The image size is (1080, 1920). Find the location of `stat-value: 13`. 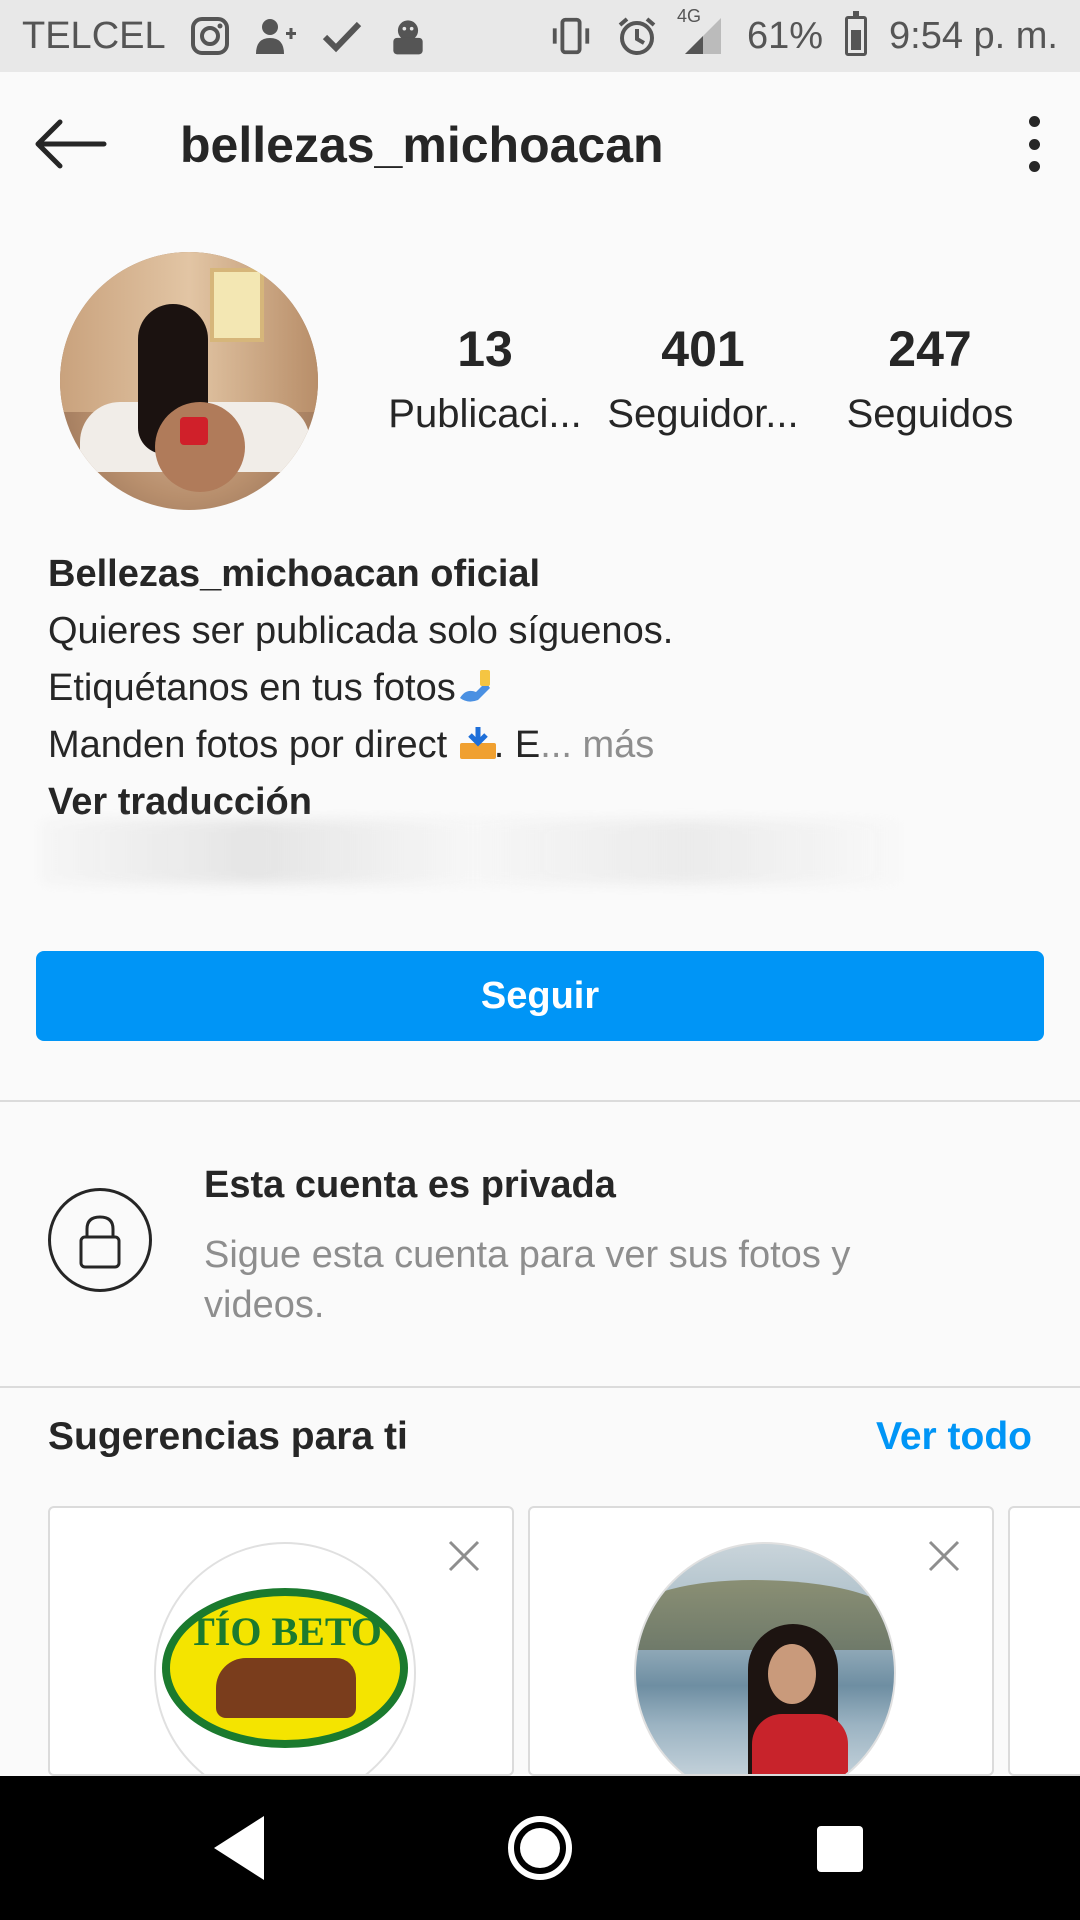

stat-value: 13 is located at coordinates (485, 349).